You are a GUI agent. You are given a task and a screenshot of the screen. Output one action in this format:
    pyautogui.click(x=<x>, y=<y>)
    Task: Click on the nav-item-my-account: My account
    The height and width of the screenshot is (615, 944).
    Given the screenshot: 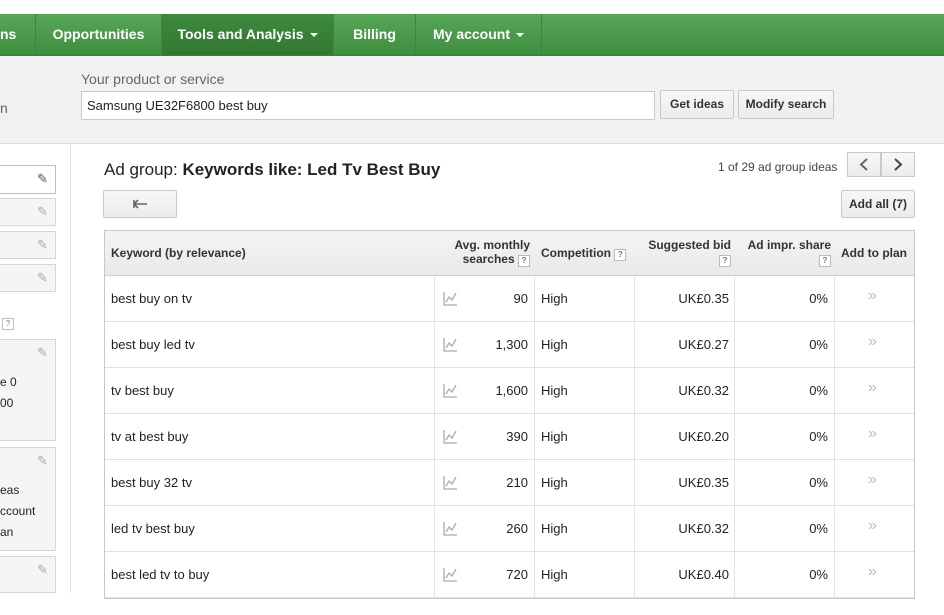 What is the action you would take?
    pyautogui.click(x=479, y=34)
    